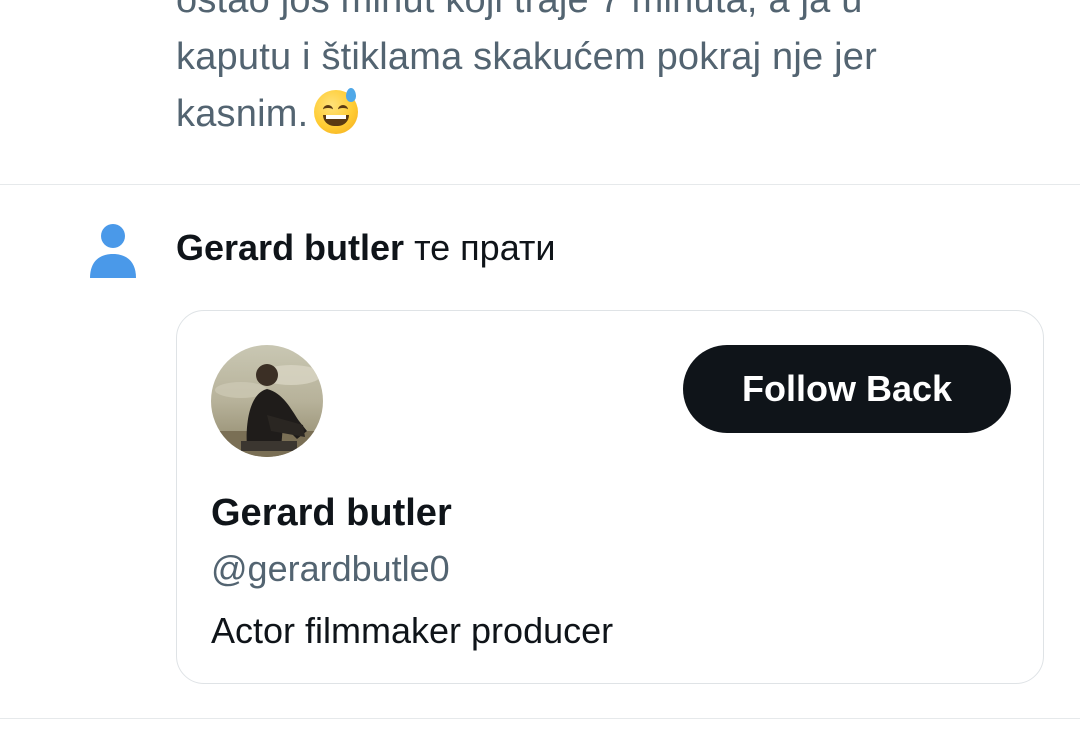 Image resolution: width=1080 pixels, height=749 pixels. I want to click on follow-back-button: Follow Back, so click(847, 389).